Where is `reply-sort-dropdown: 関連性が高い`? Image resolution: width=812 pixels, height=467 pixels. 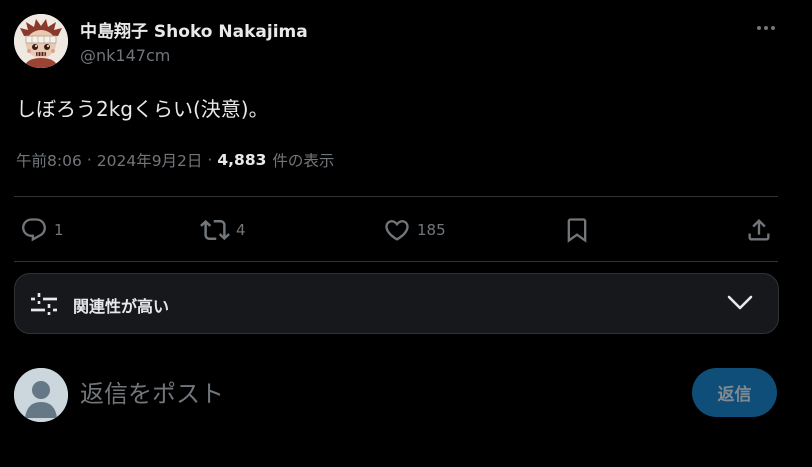 reply-sort-dropdown: 関連性が高い is located at coordinates (396, 303).